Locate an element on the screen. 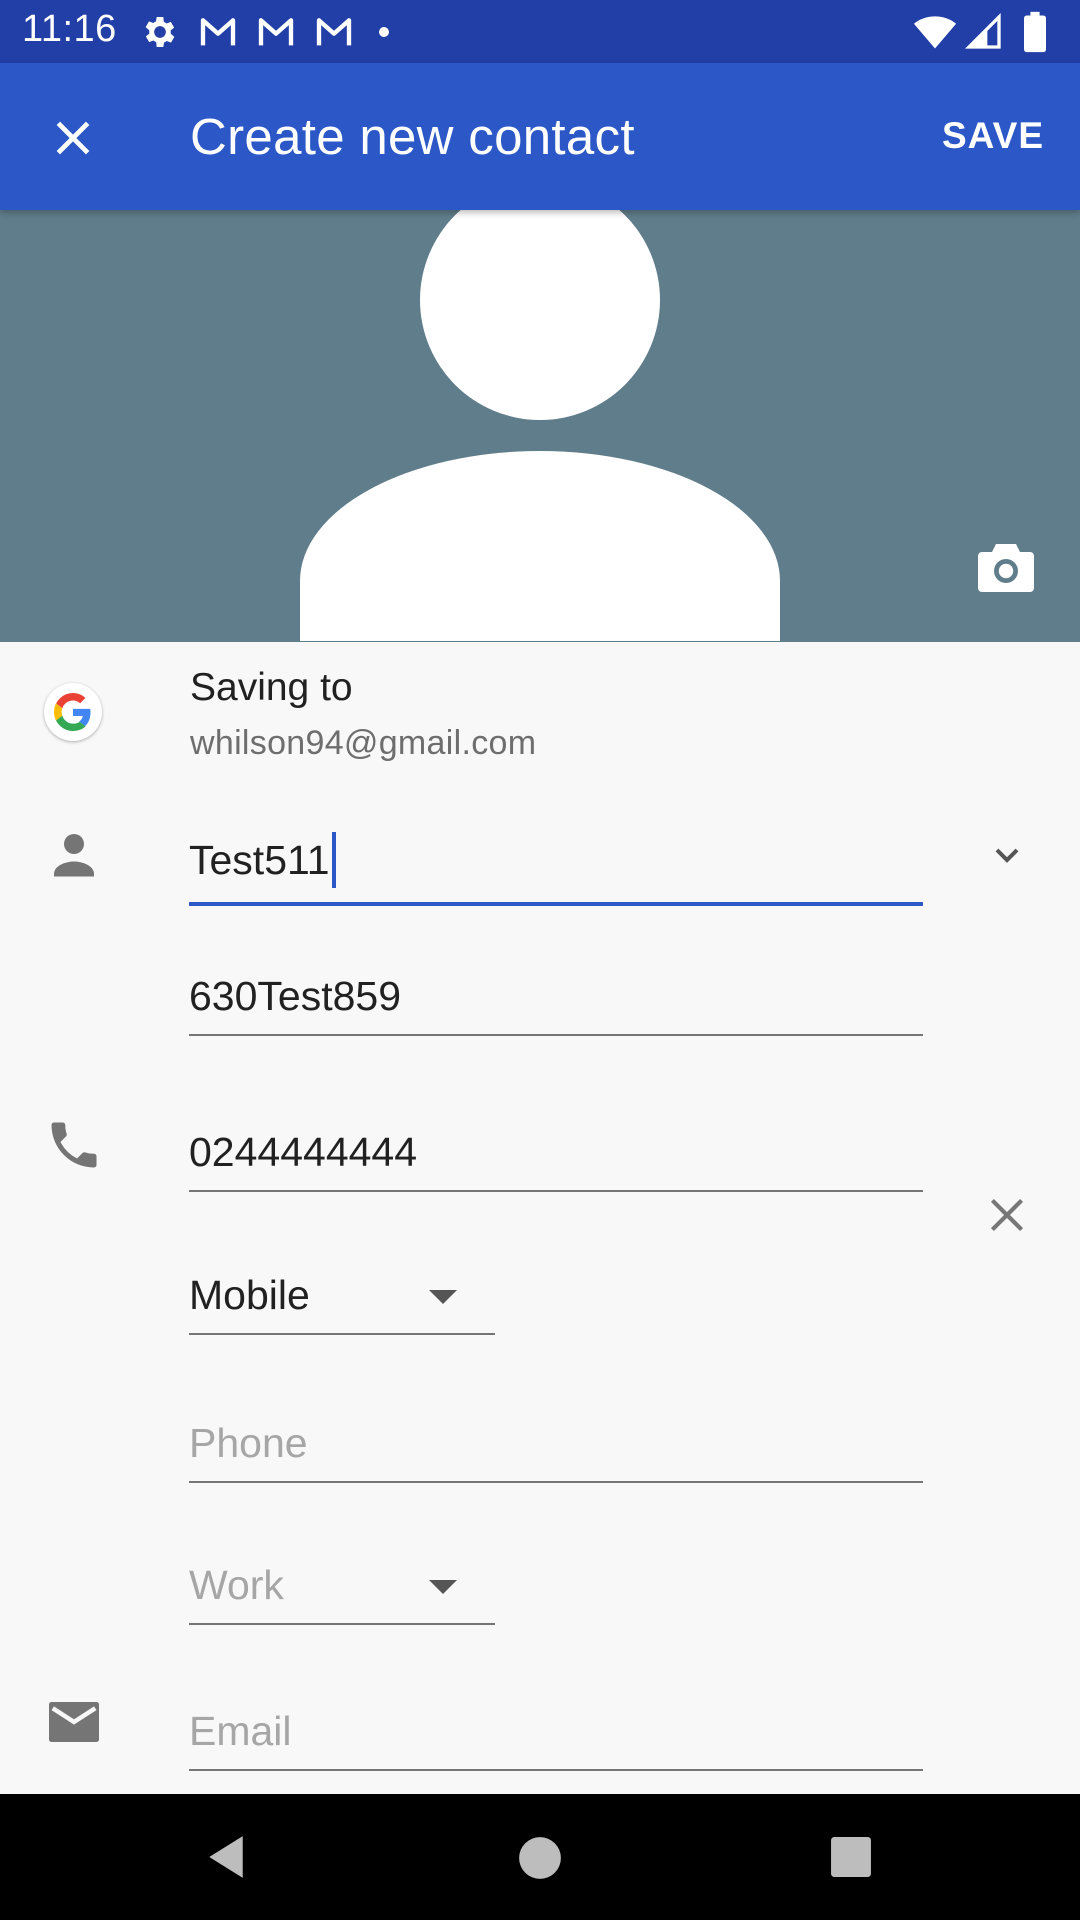  phone2-type-value: Work is located at coordinates (236, 1584).